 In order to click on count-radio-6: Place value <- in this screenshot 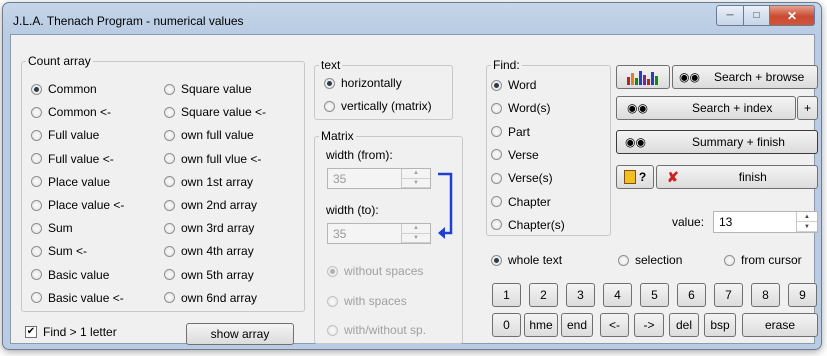, I will do `click(77, 205)`.